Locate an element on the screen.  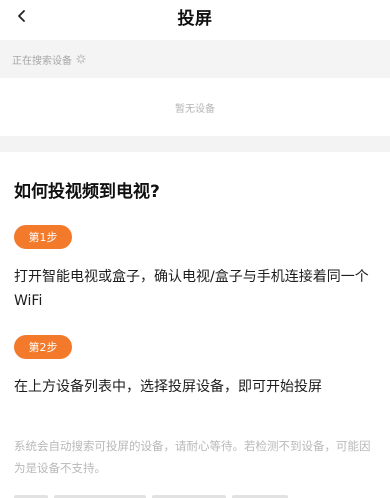
searching-status-text: 正在搜索设备 is located at coordinates (42, 61).